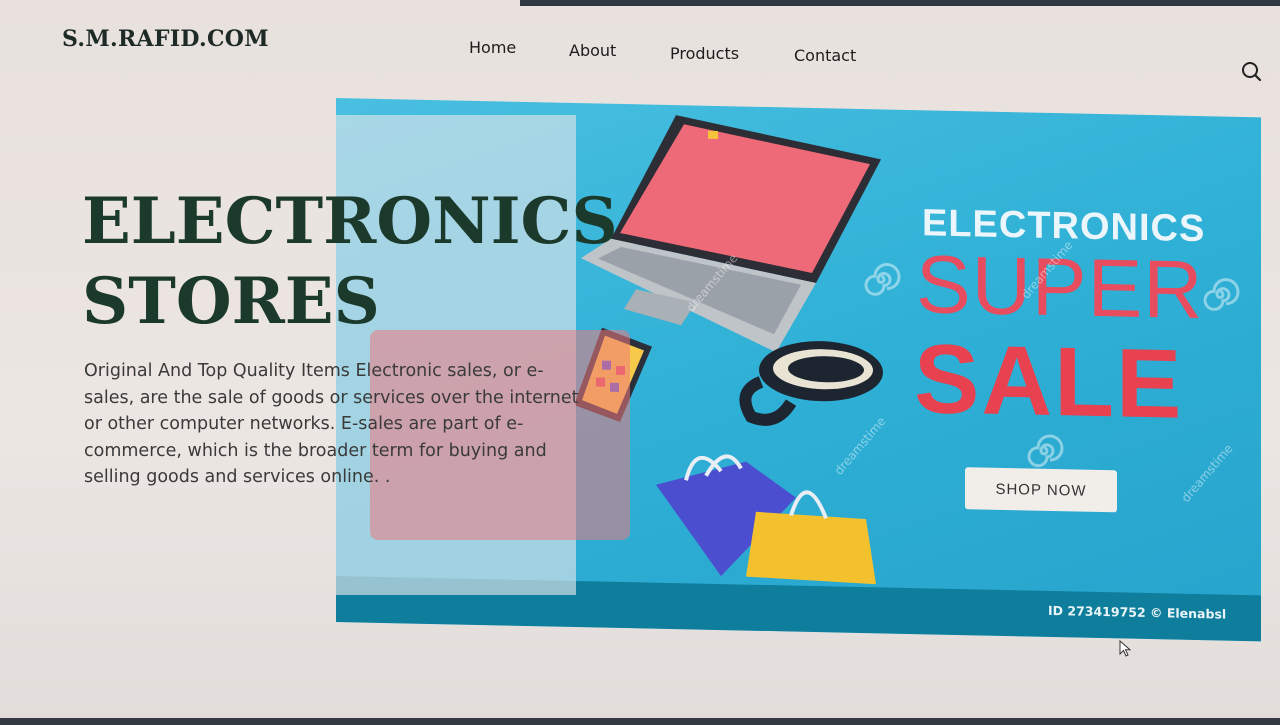  I want to click on hero-title: ELECTRONICS STORES, so click(350, 262).